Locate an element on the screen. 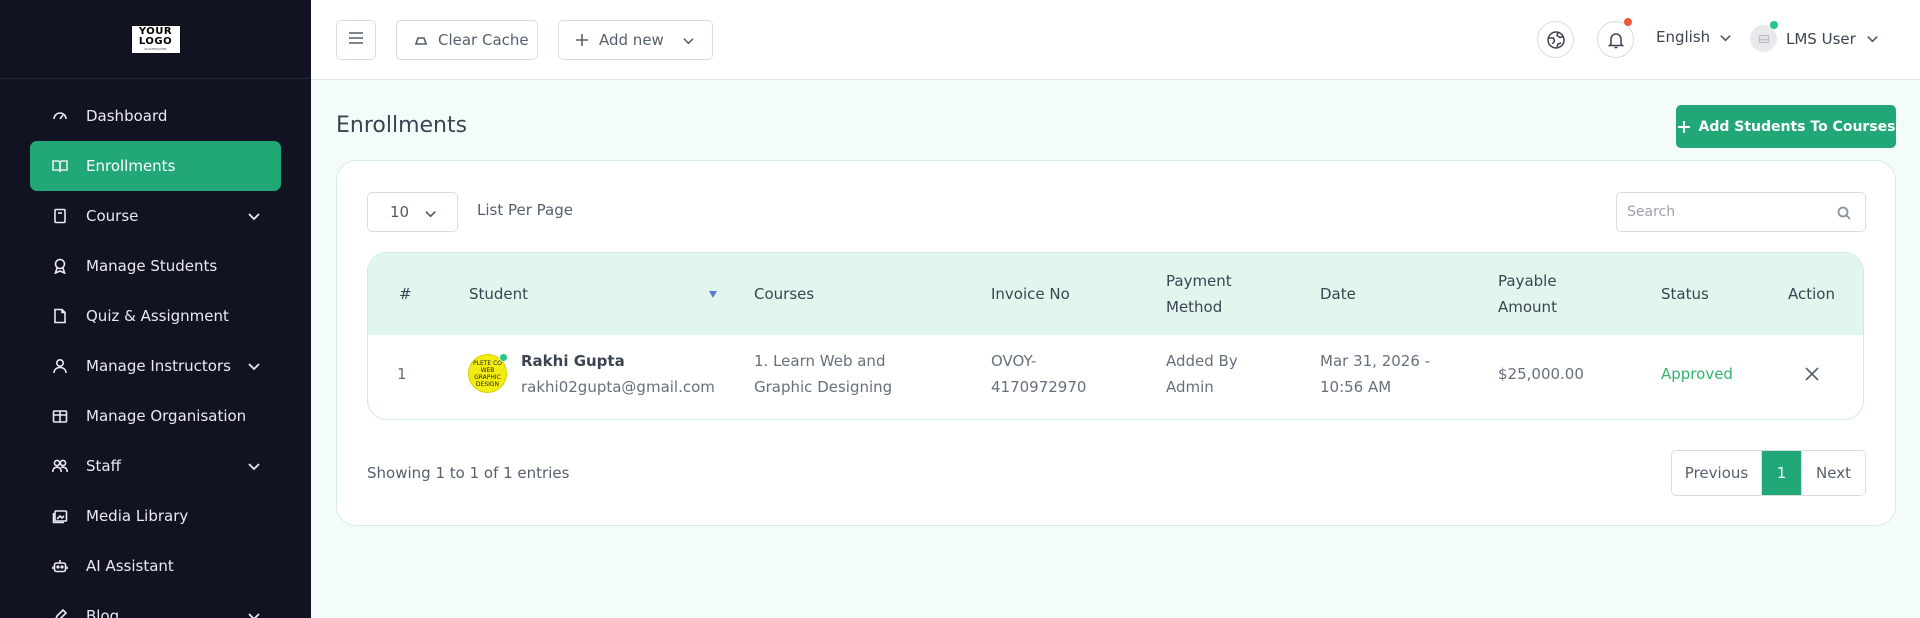  clear-cache-button: Clear Cache is located at coordinates (467, 40).